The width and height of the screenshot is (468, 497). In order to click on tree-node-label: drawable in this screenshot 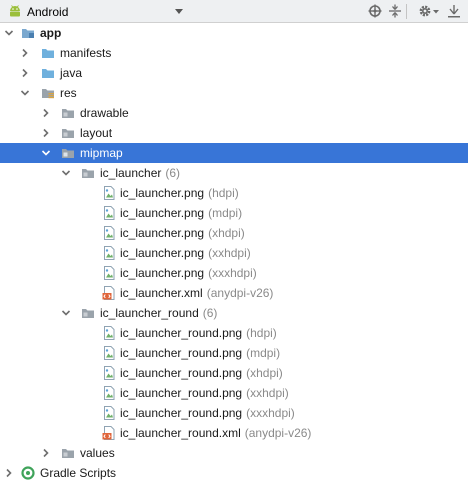, I will do `click(104, 113)`.